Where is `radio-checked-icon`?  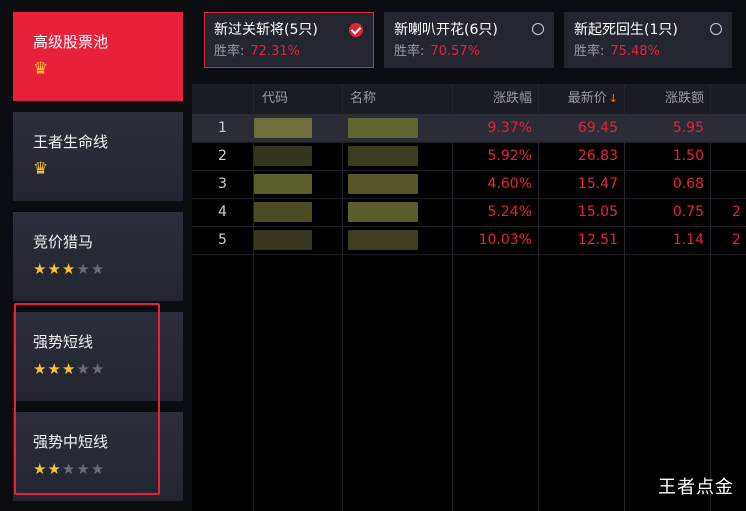
radio-checked-icon is located at coordinates (356, 30).